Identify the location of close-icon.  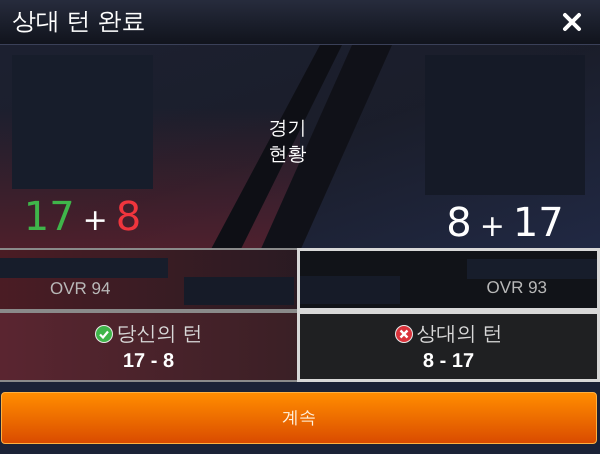
(572, 22).